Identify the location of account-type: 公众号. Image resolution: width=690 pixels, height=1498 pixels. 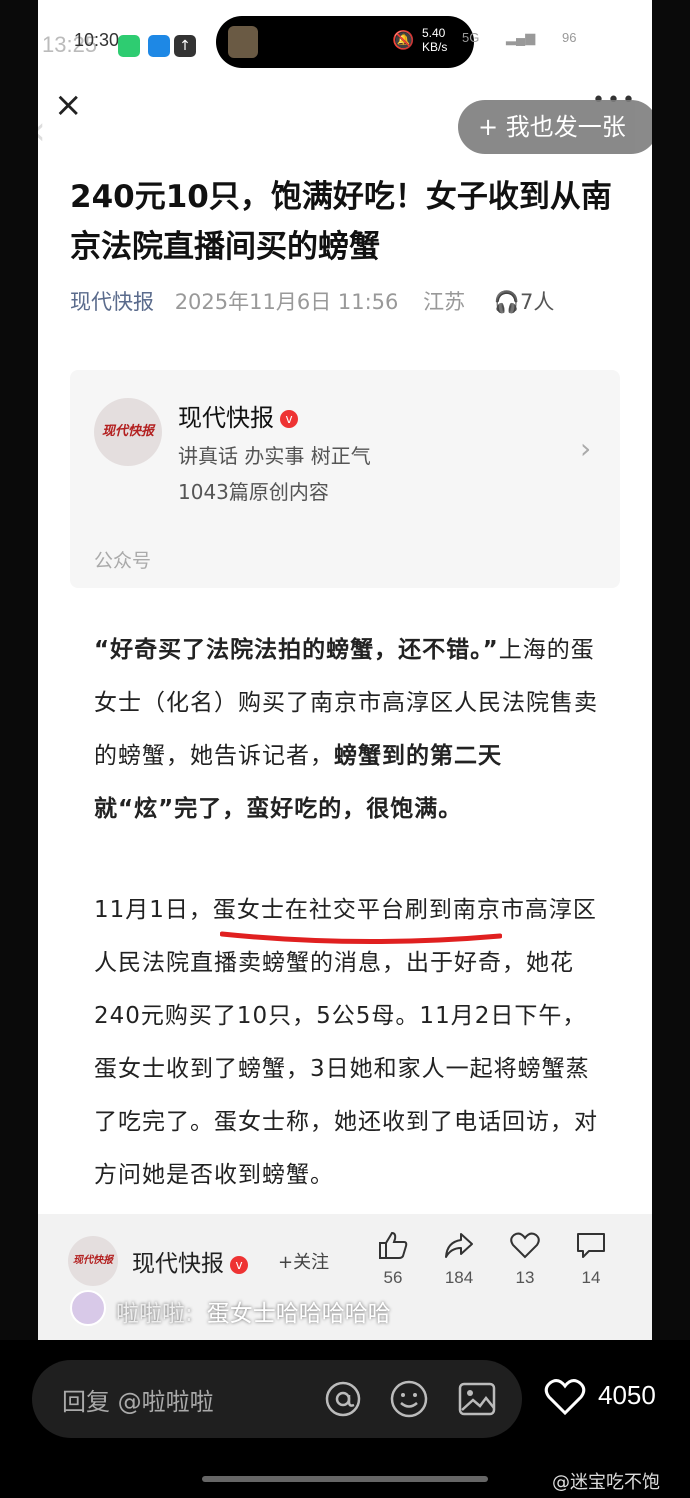
(123, 561).